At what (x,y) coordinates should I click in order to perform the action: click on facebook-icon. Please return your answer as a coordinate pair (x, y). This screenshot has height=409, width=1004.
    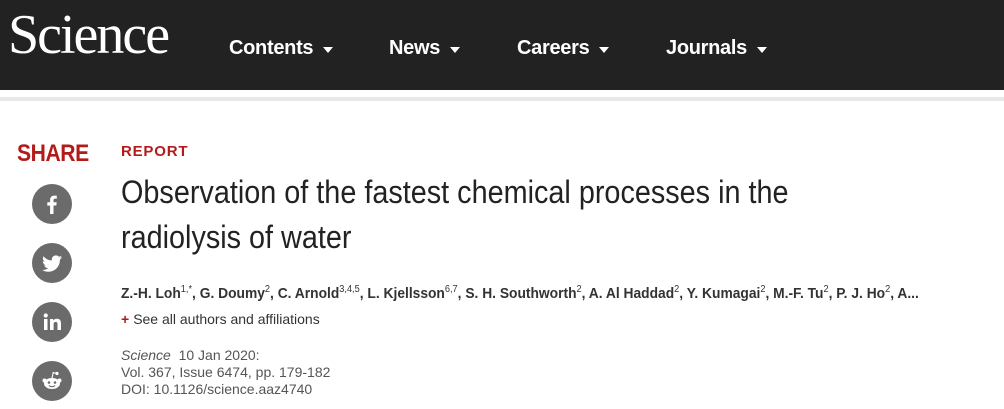
    Looking at the image, I should click on (52, 204).